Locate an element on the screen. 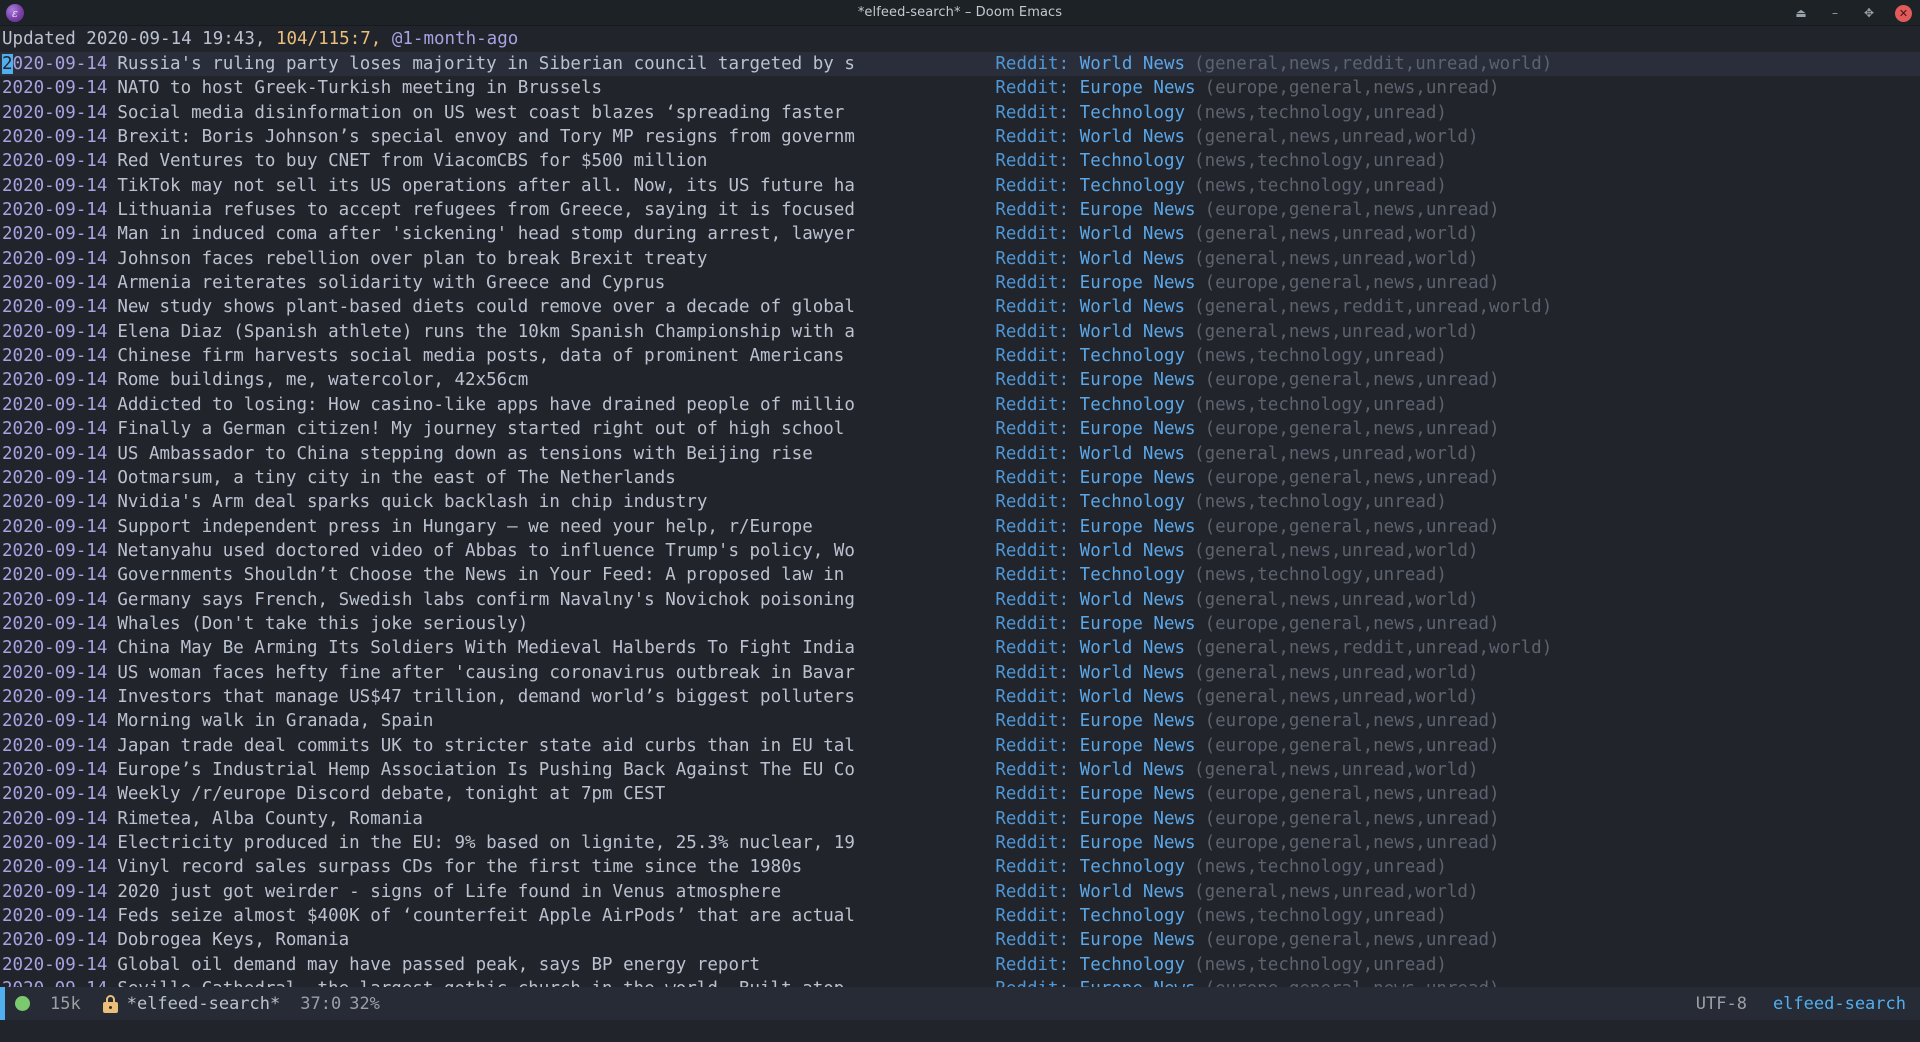 This screenshot has height=1042, width=1920. entry-title: Dobrogea Keys, Romania is located at coordinates (544, 940).